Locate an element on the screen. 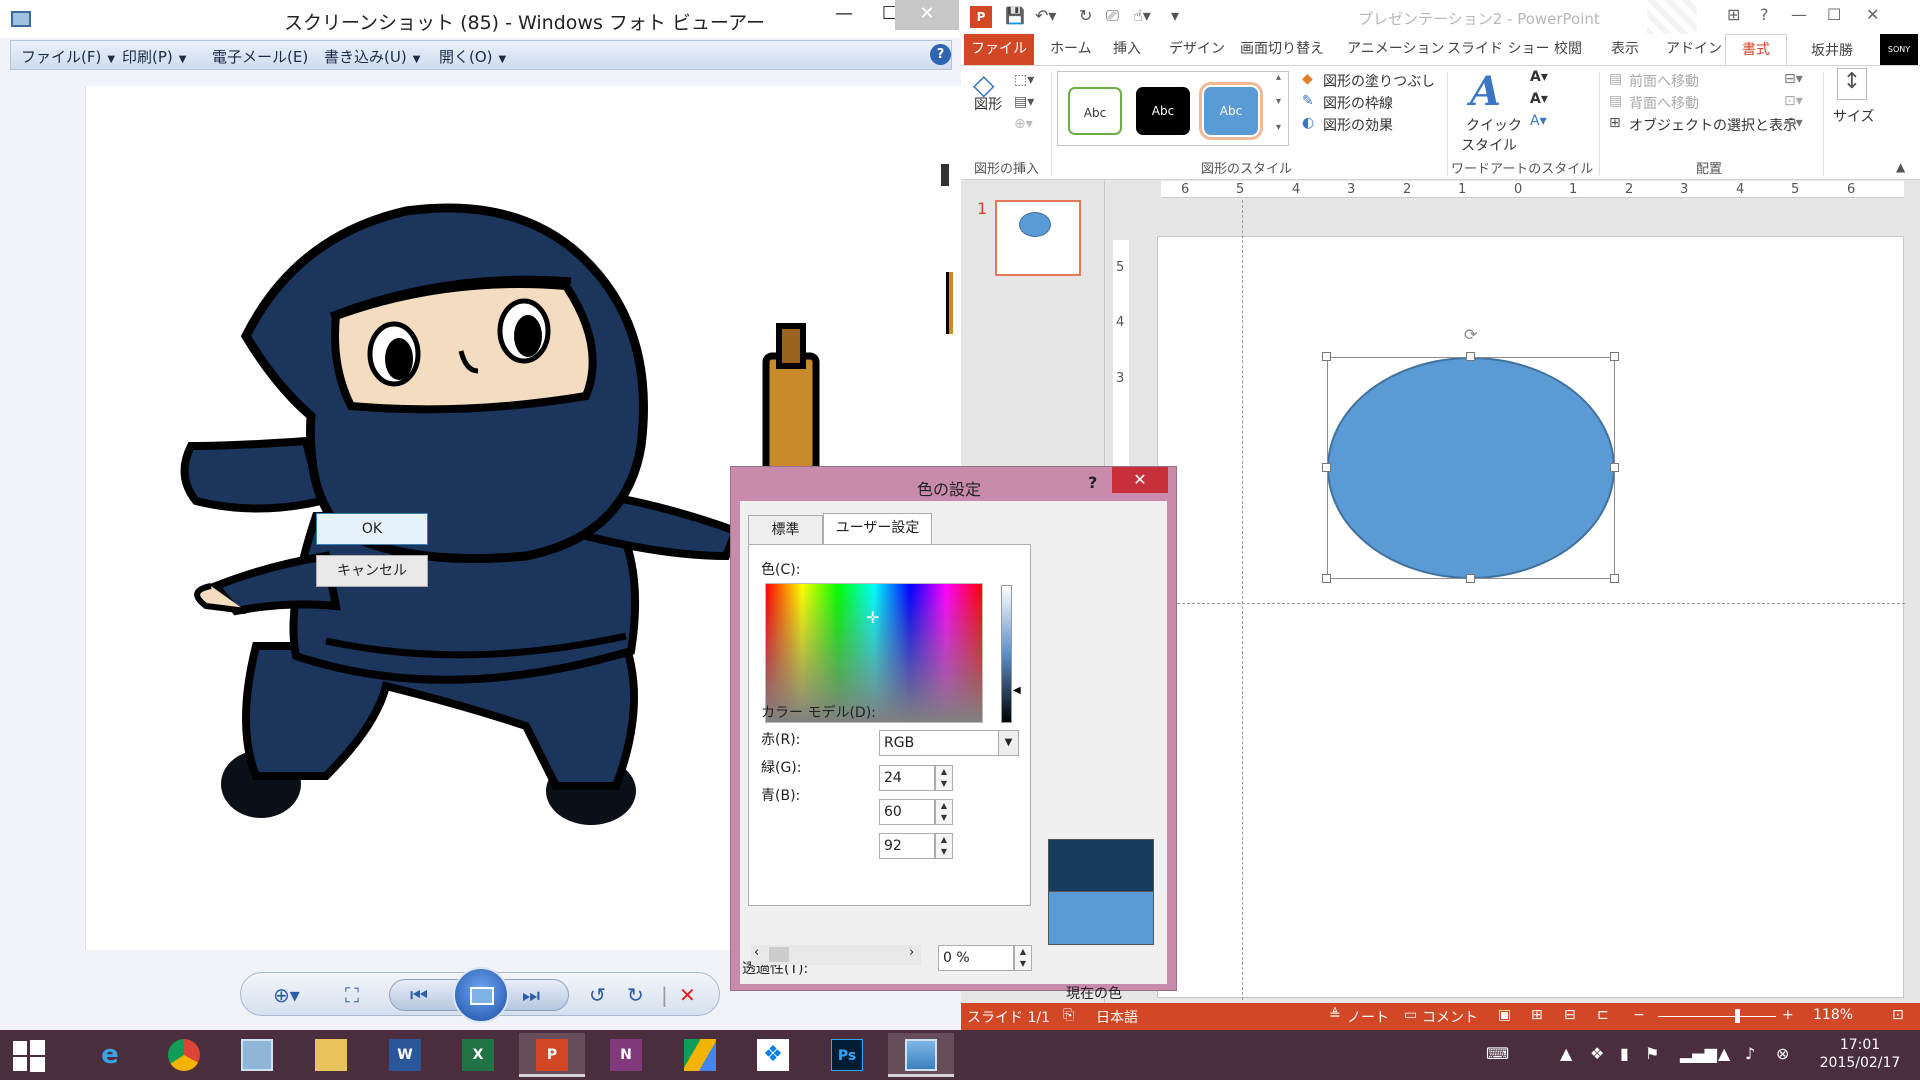  blue-input: 92 is located at coordinates (907, 846).